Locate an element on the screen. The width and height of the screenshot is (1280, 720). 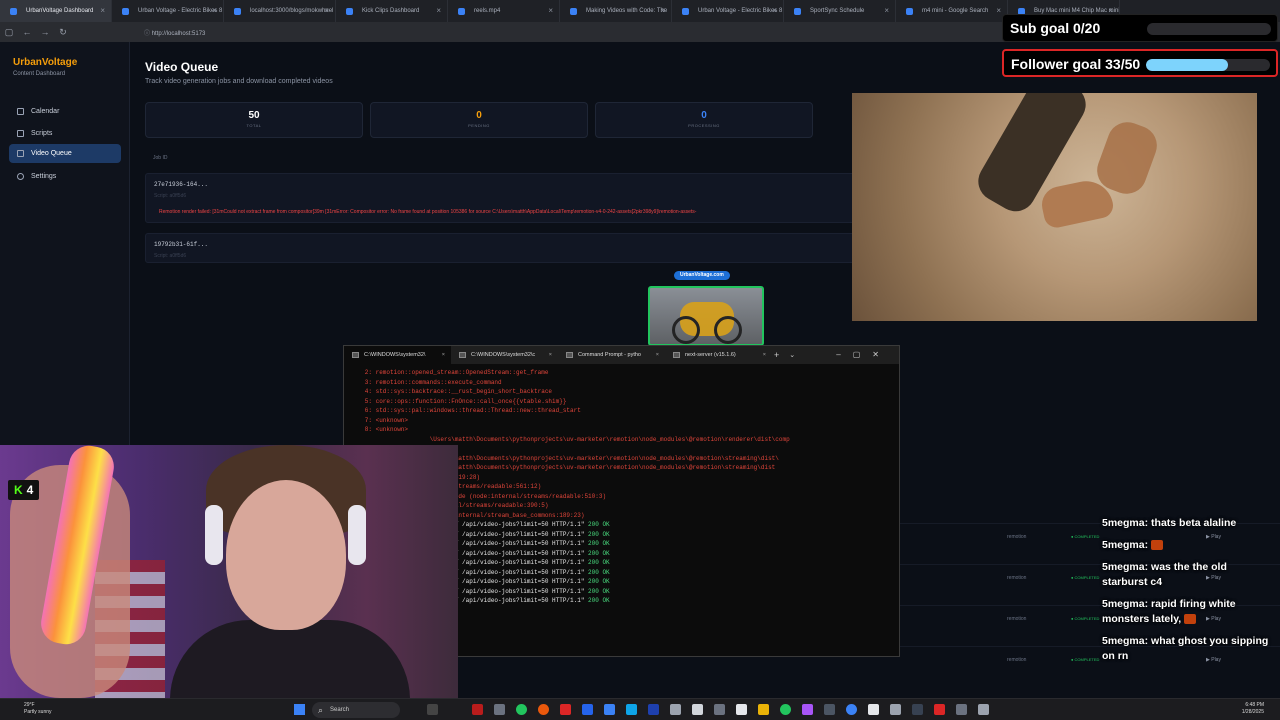
chrome-icon is located at coordinates (785, 709).